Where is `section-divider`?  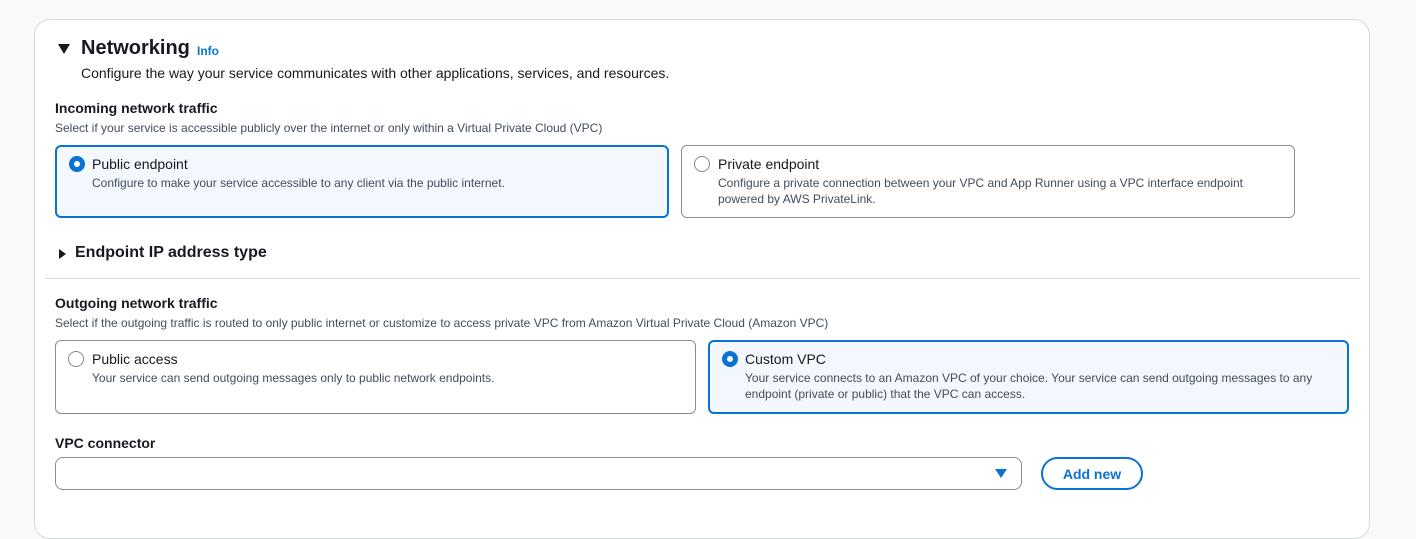
section-divider is located at coordinates (702, 278).